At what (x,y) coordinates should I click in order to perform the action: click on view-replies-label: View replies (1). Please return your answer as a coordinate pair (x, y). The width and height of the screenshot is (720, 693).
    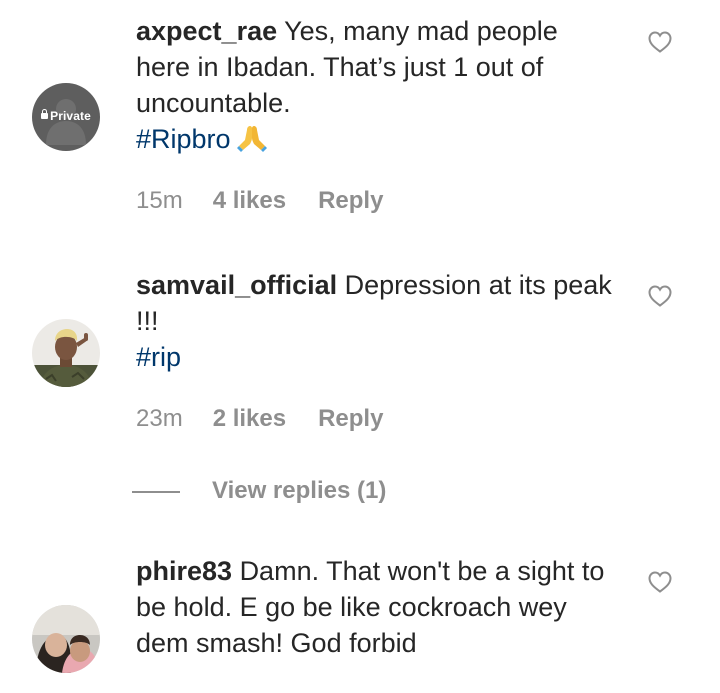
    Looking at the image, I should click on (299, 491).